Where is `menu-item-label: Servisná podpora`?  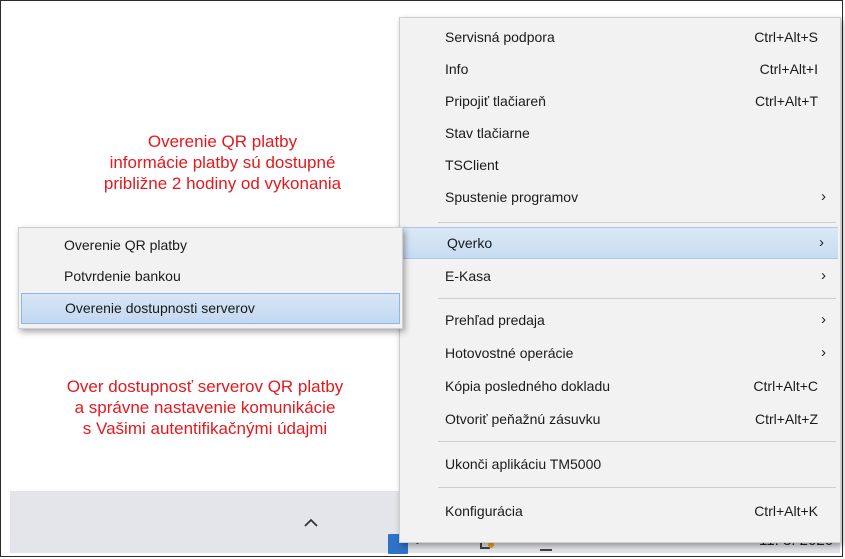 menu-item-label: Servisná podpora is located at coordinates (500, 37).